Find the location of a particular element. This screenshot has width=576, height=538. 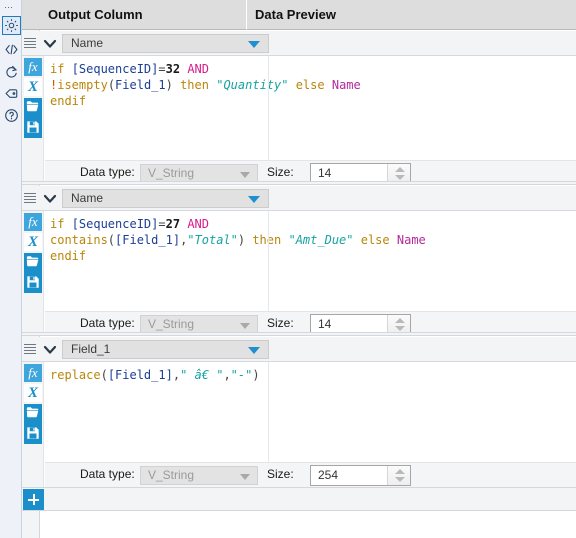

add-formula-button is located at coordinates (33, 499).